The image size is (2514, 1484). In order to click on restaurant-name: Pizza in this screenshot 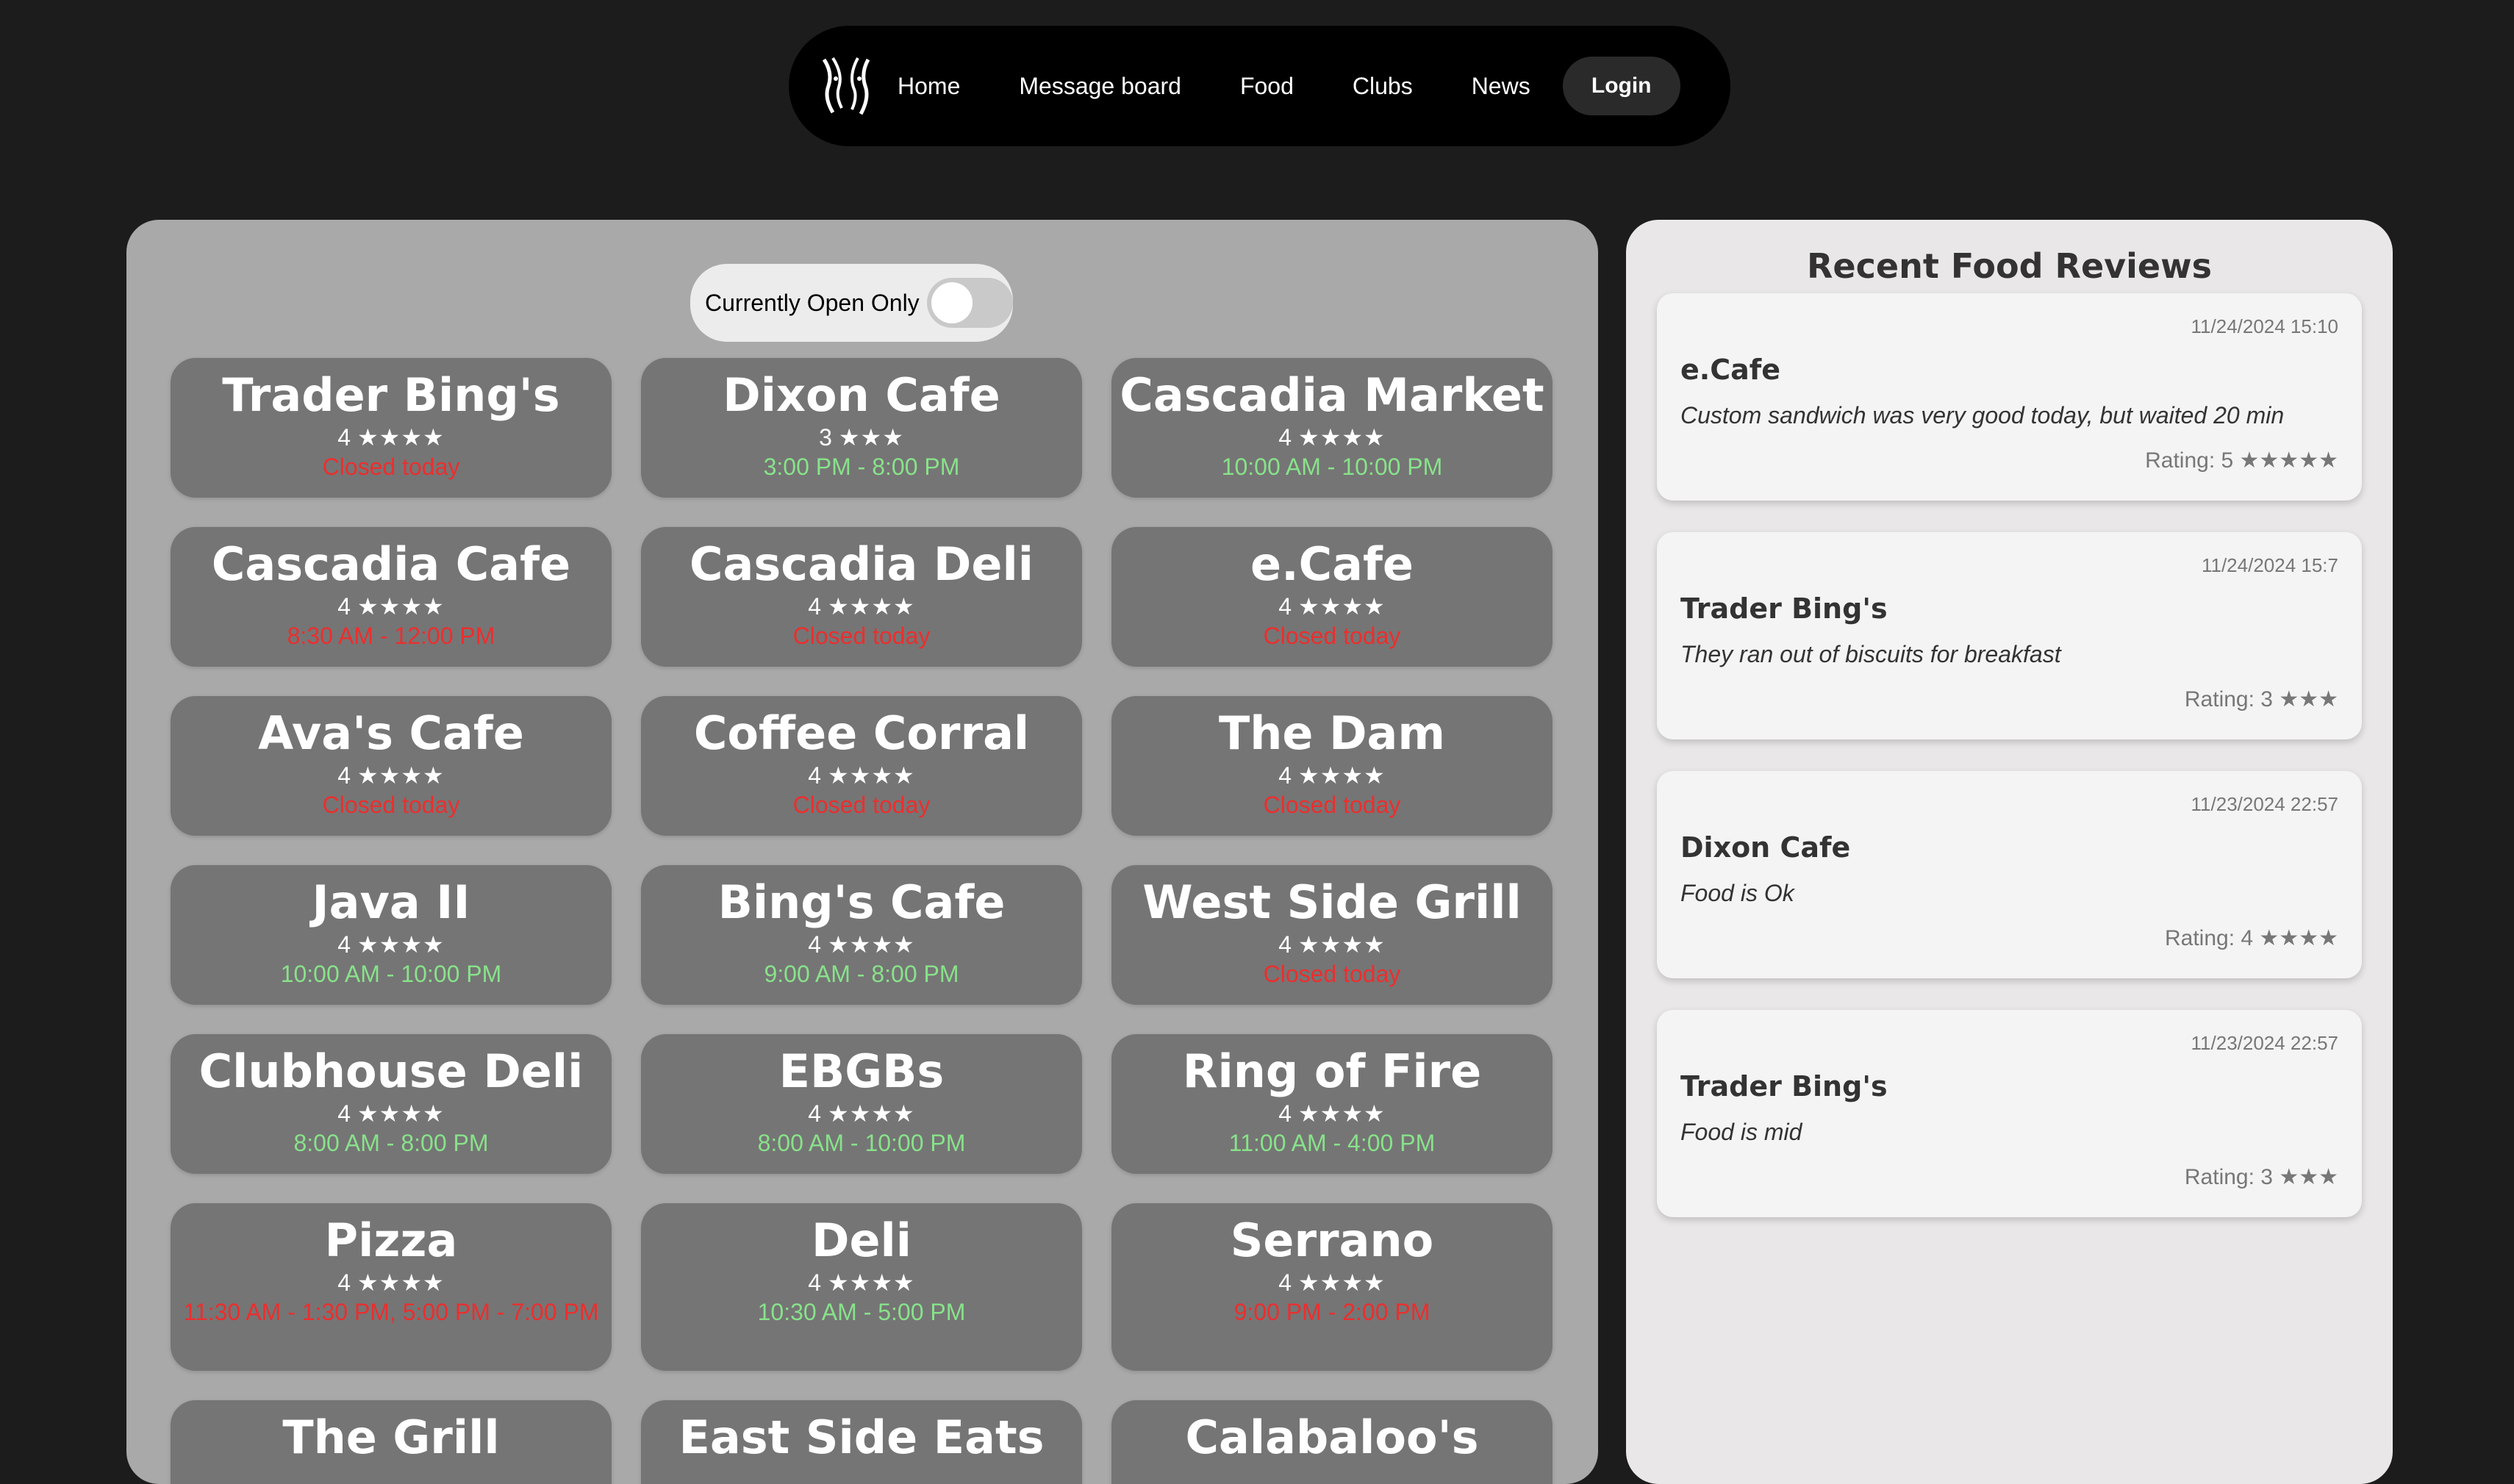, I will do `click(391, 1240)`.